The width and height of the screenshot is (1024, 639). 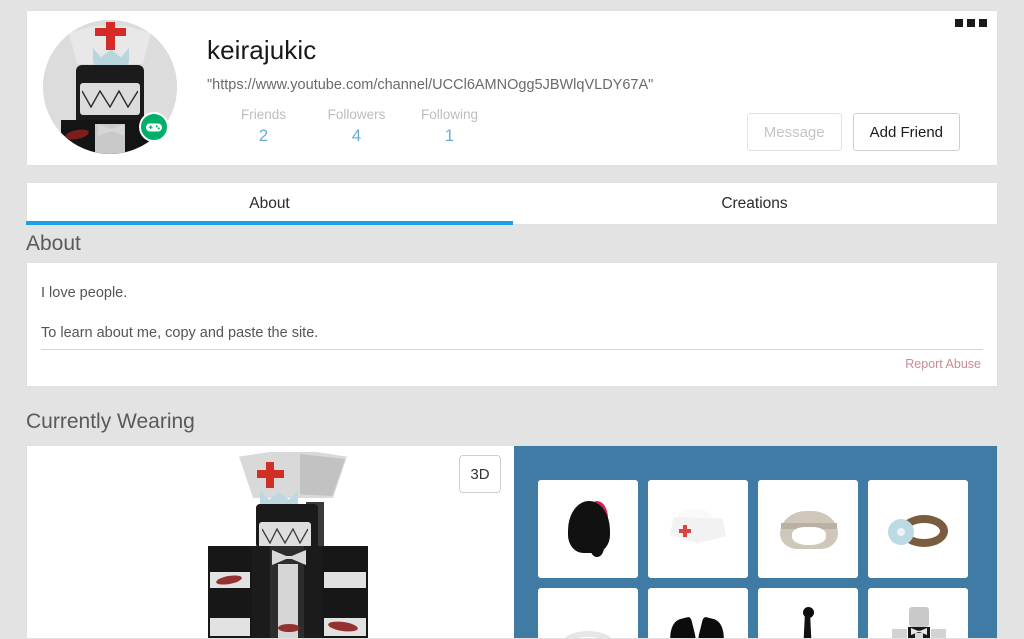 I want to click on wearing-items-grid, so click(x=755, y=547).